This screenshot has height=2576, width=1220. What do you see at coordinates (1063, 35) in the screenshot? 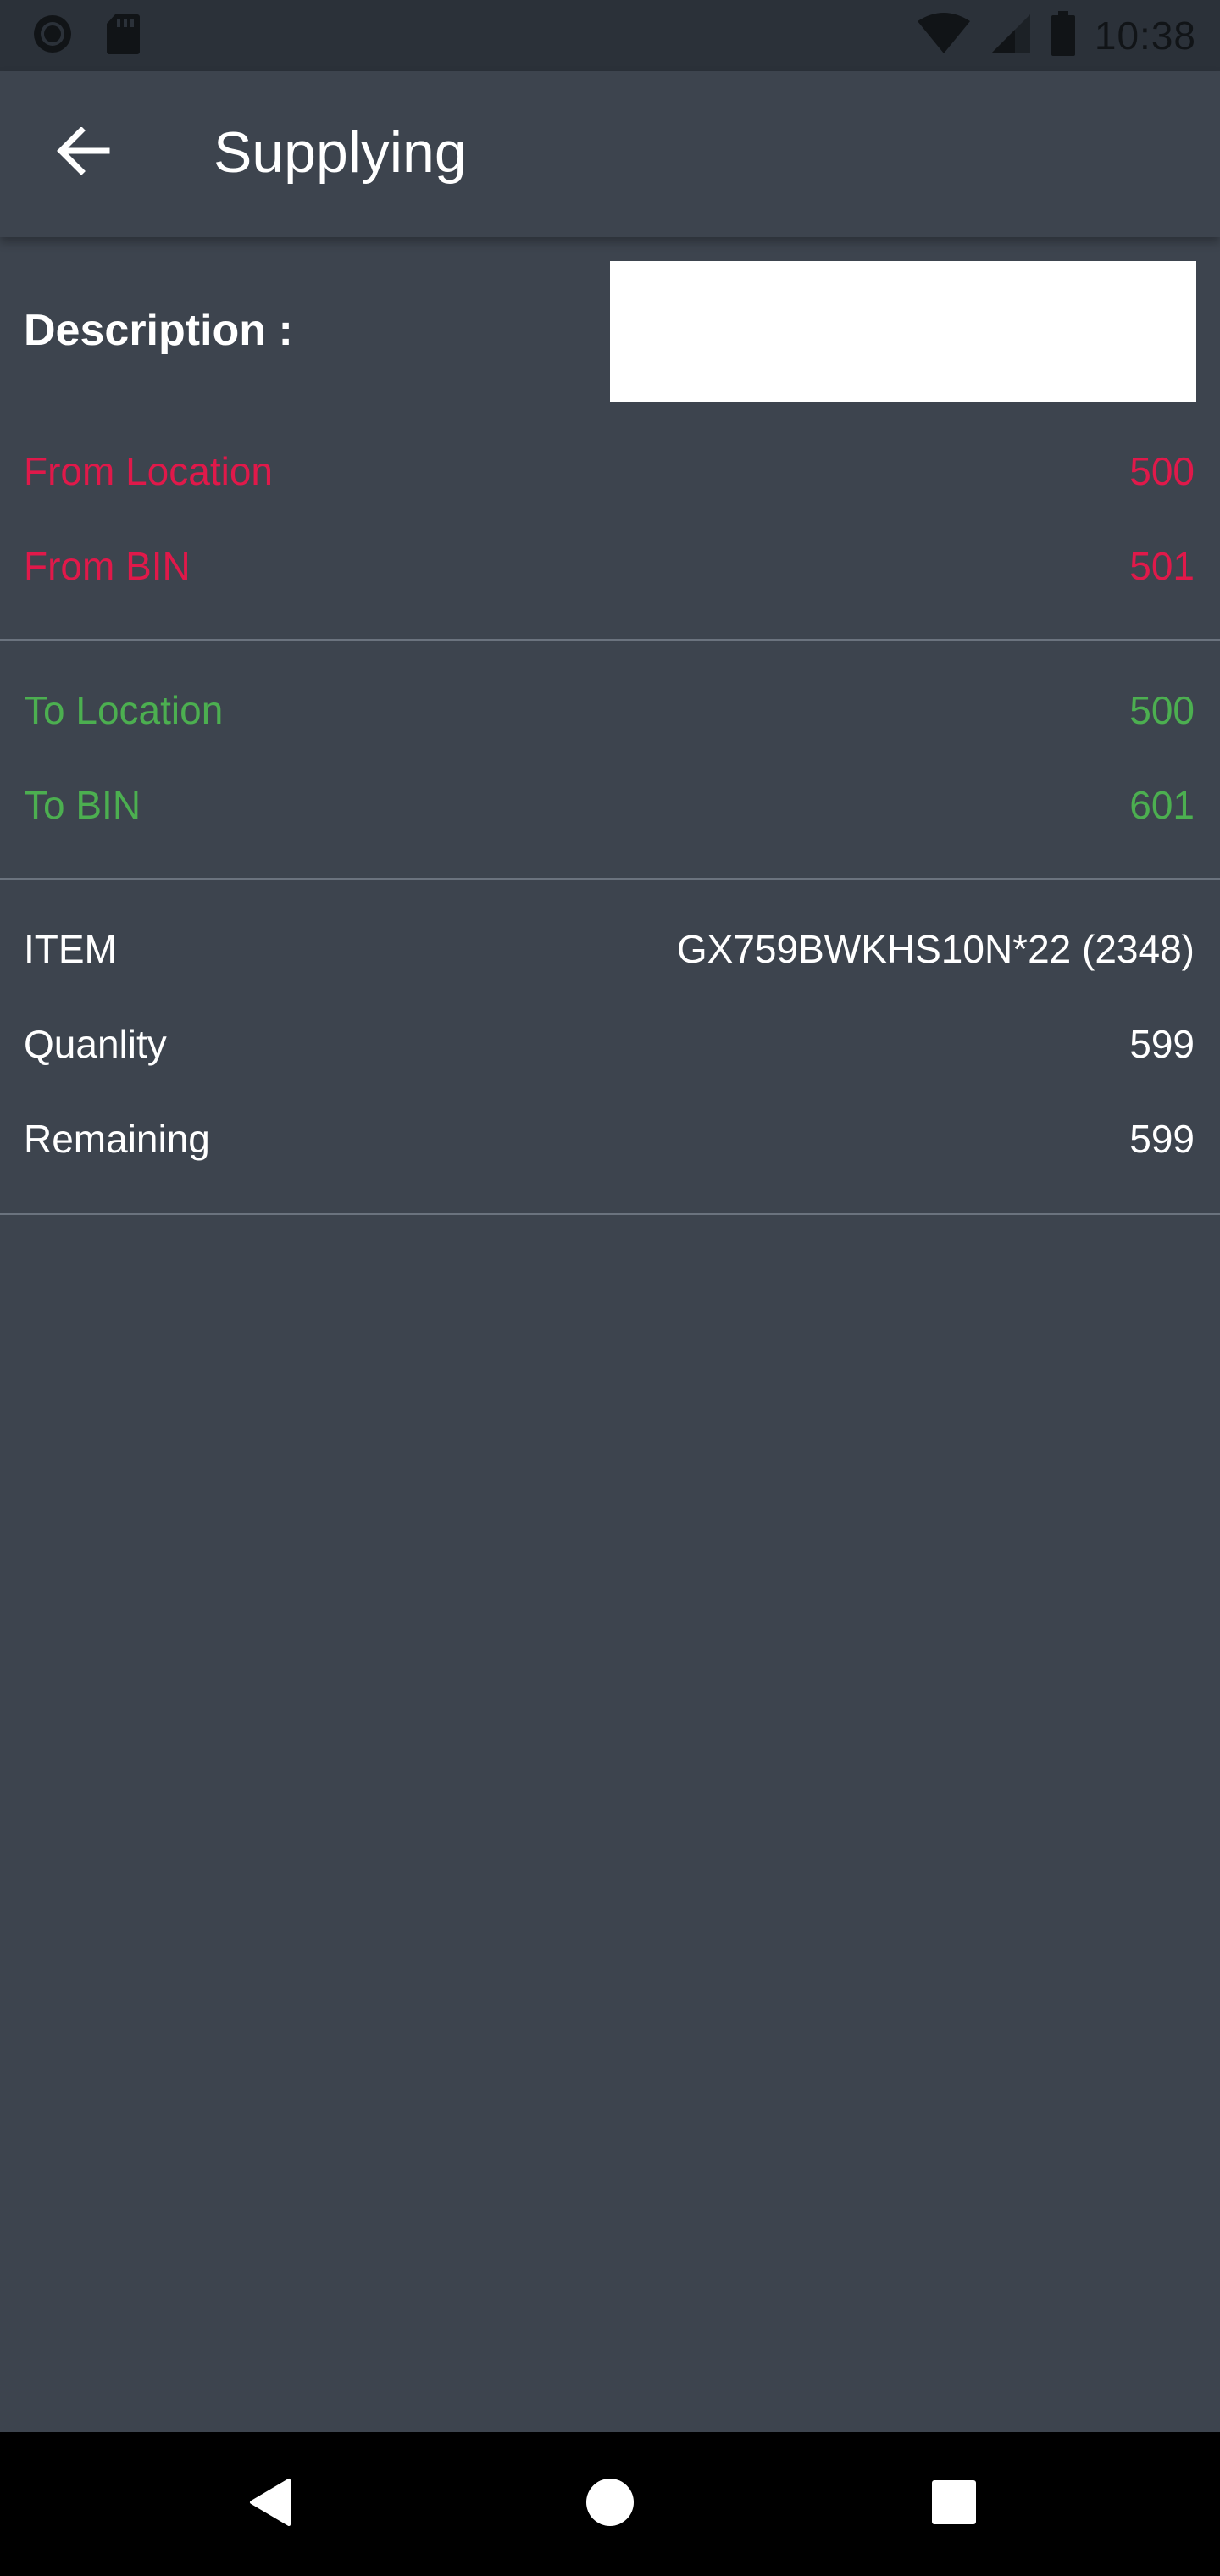
I see `battery-icon` at bounding box center [1063, 35].